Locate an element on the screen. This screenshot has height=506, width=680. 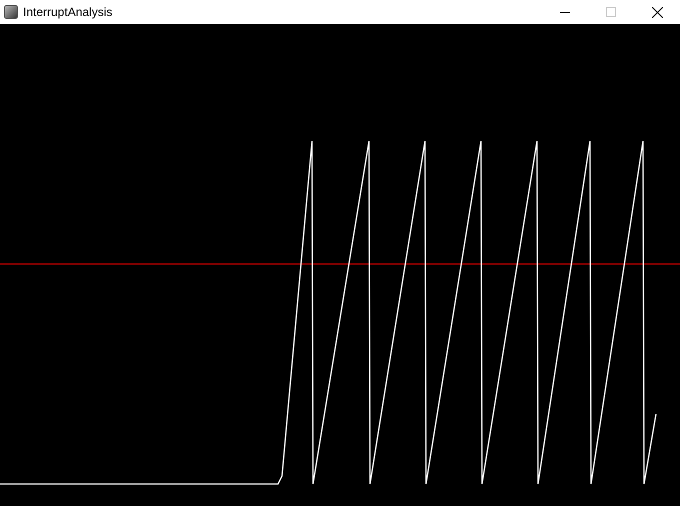
window-title: InterruptAnalysis is located at coordinates (67, 12).